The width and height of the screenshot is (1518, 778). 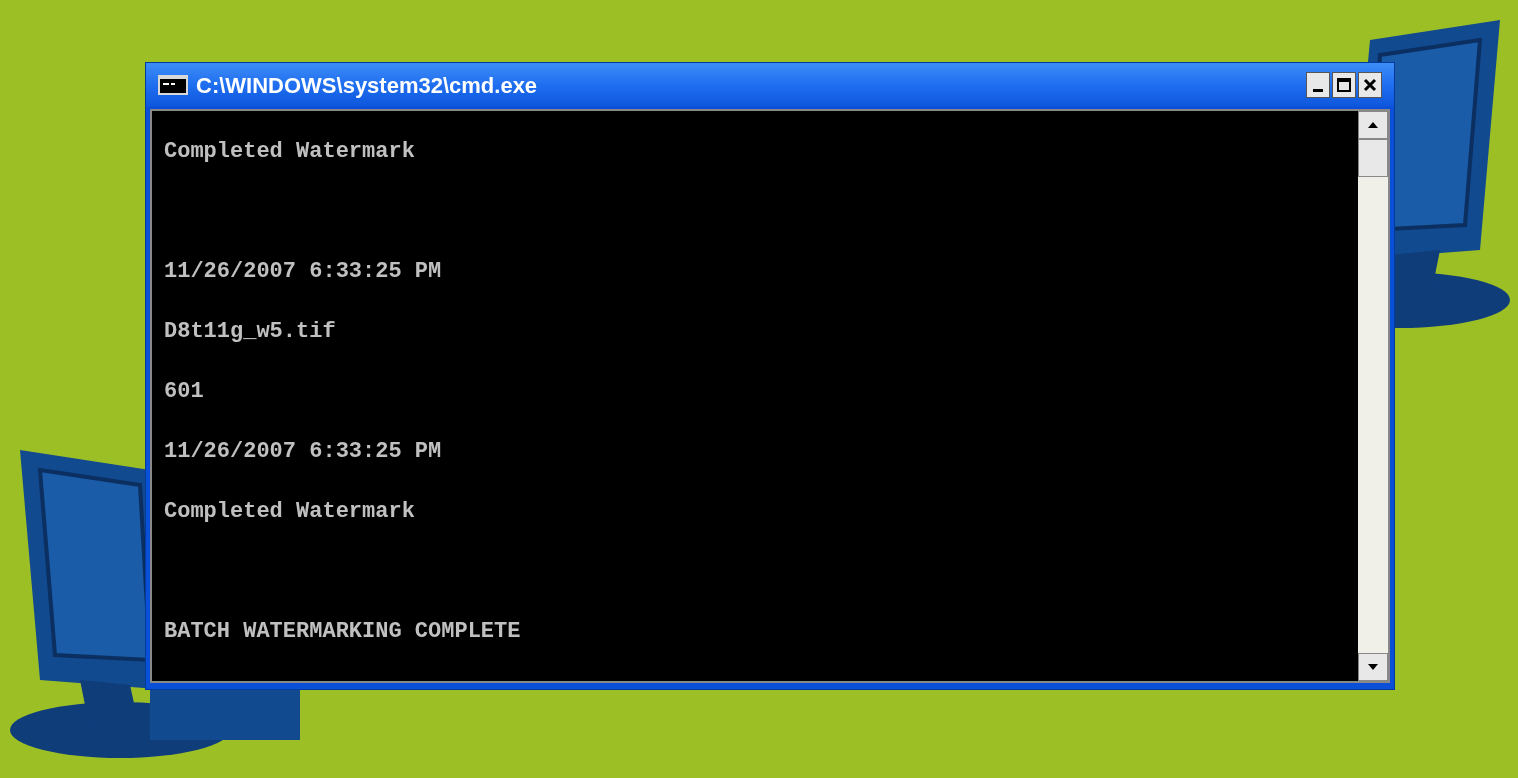 I want to click on console-line: D8t11g_w5.tif, so click(x=250, y=333).